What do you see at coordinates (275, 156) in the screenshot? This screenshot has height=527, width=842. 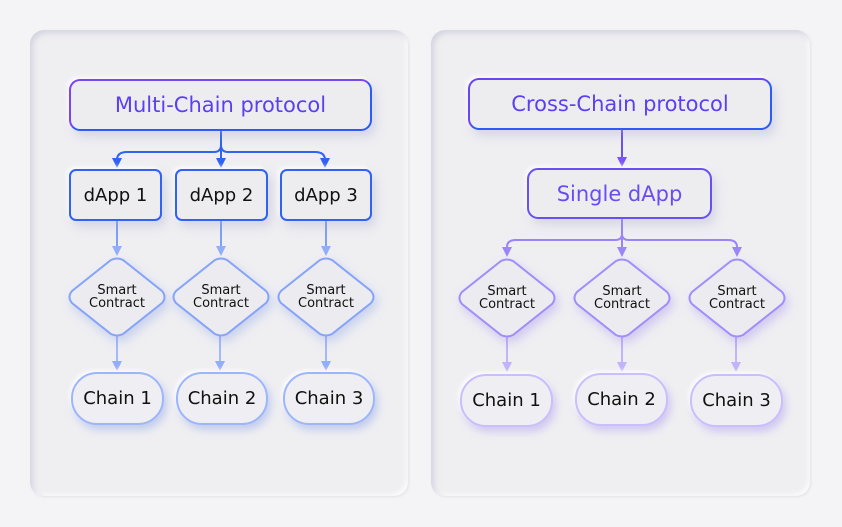 I see `connector-title-dapp3` at bounding box center [275, 156].